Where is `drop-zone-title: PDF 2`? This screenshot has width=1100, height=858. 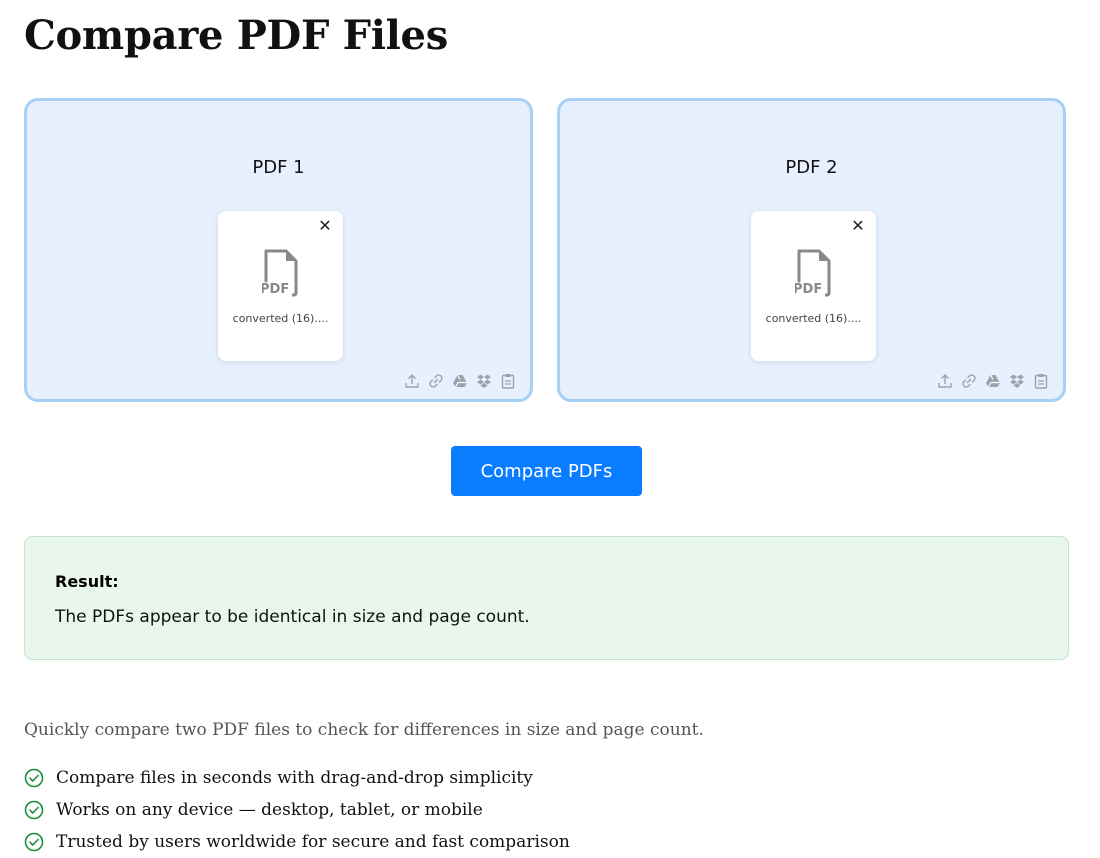
drop-zone-title: PDF 2 is located at coordinates (811, 167).